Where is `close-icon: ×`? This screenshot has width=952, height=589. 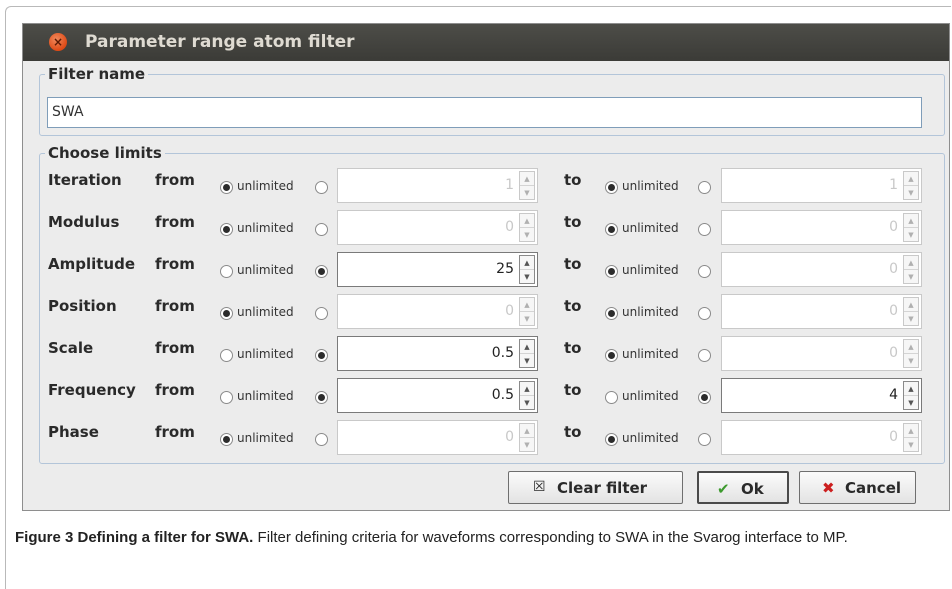 close-icon: × is located at coordinates (58, 42).